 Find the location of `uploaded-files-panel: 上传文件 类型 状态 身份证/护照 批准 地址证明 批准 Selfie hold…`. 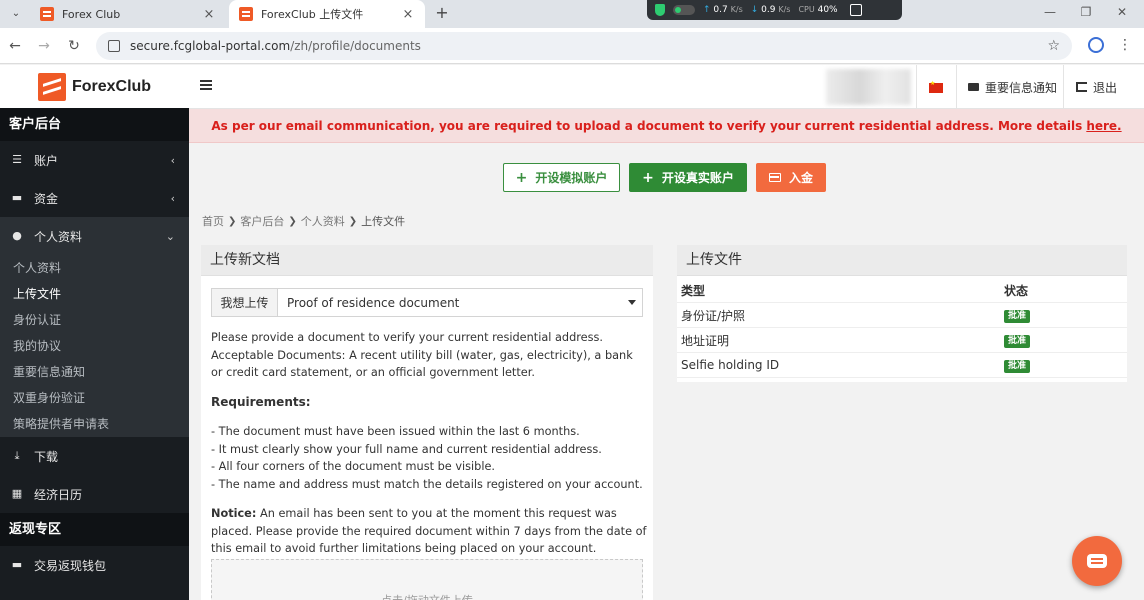

uploaded-files-panel: 上传文件 类型 状态 身份证/护照 批准 地址证明 批准 Selfie hold… is located at coordinates (902, 313).